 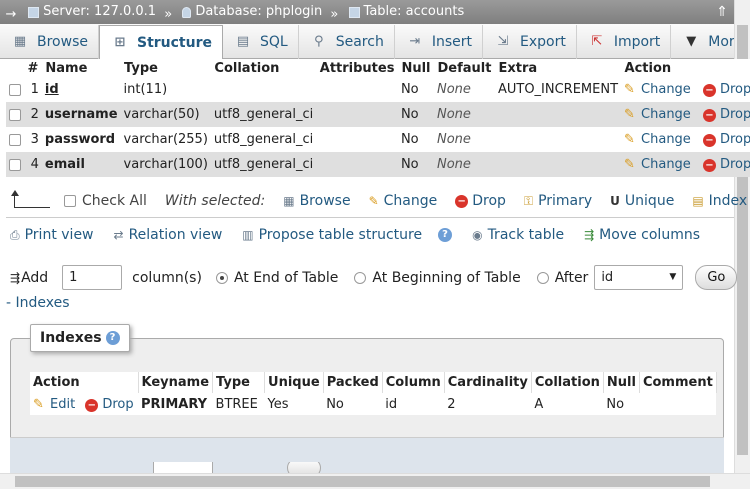 I want to click on breadcrumb-server: Server: 127.0.0.1, so click(x=91, y=12).